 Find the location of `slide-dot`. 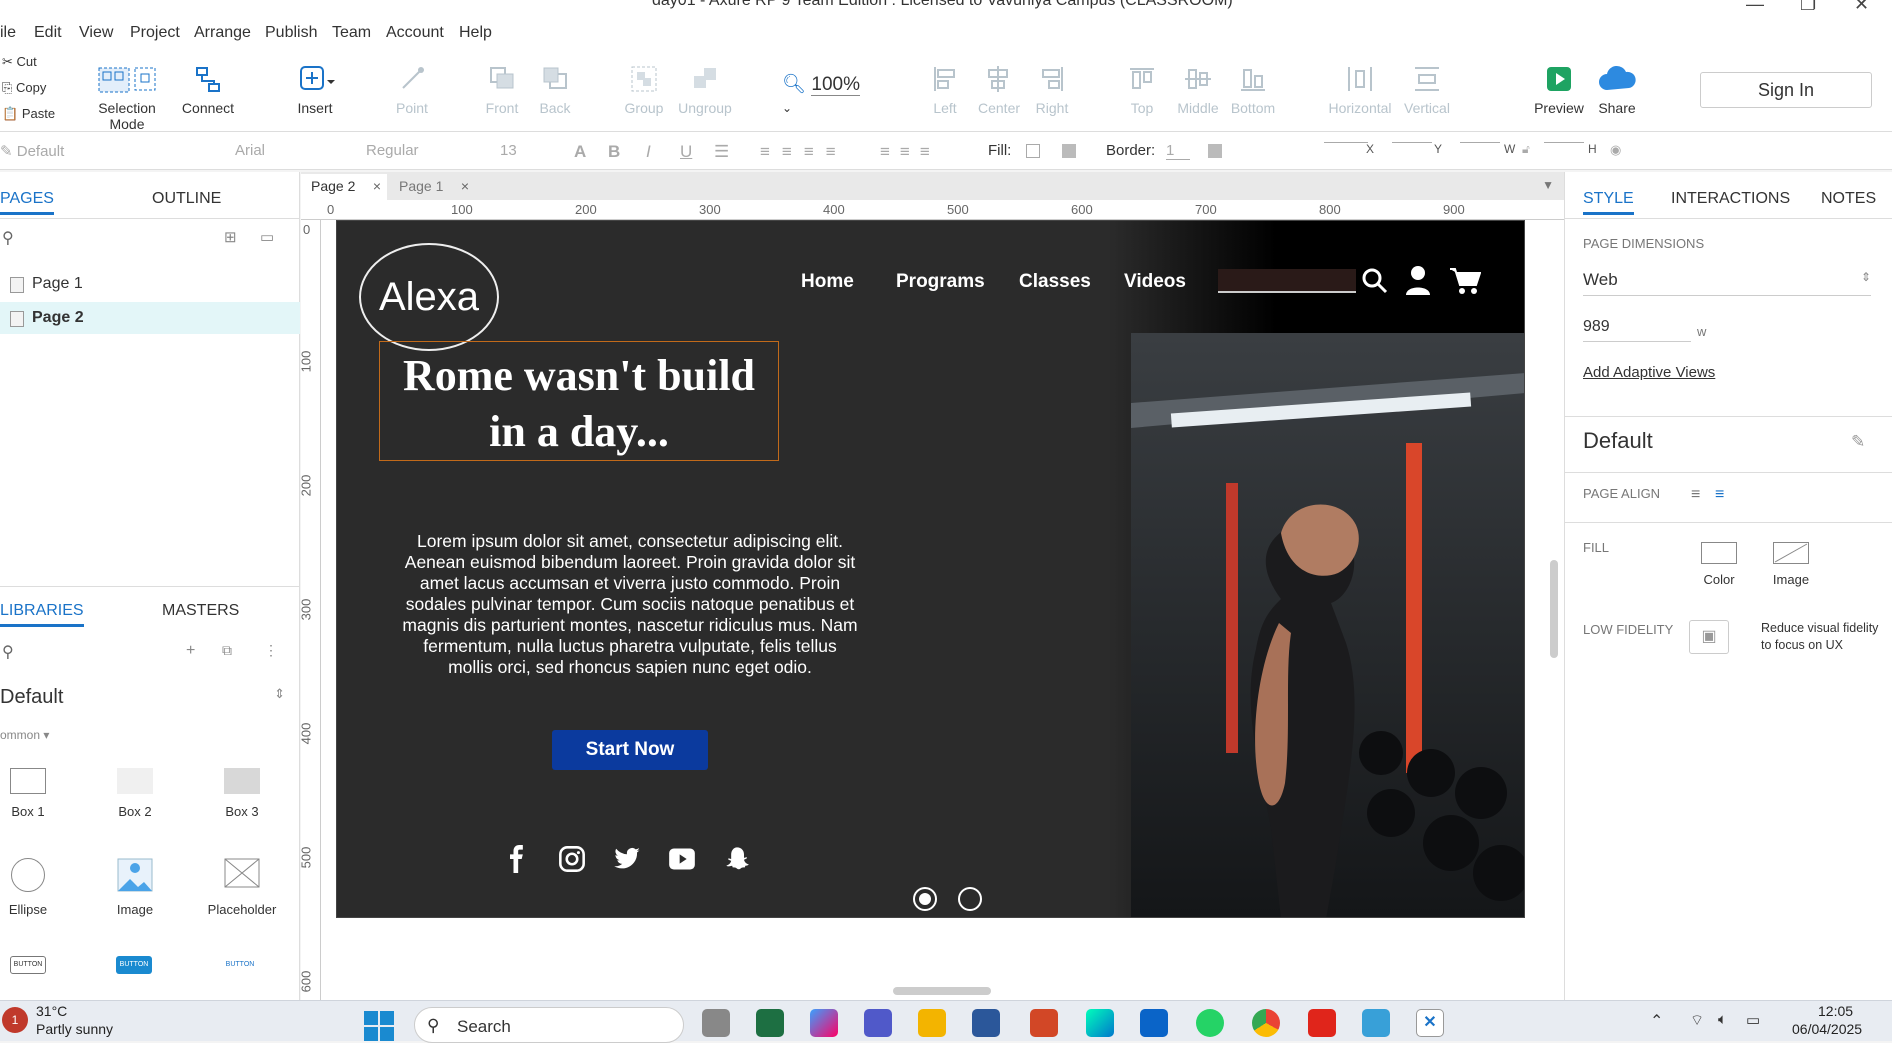

slide-dot is located at coordinates (970, 899).